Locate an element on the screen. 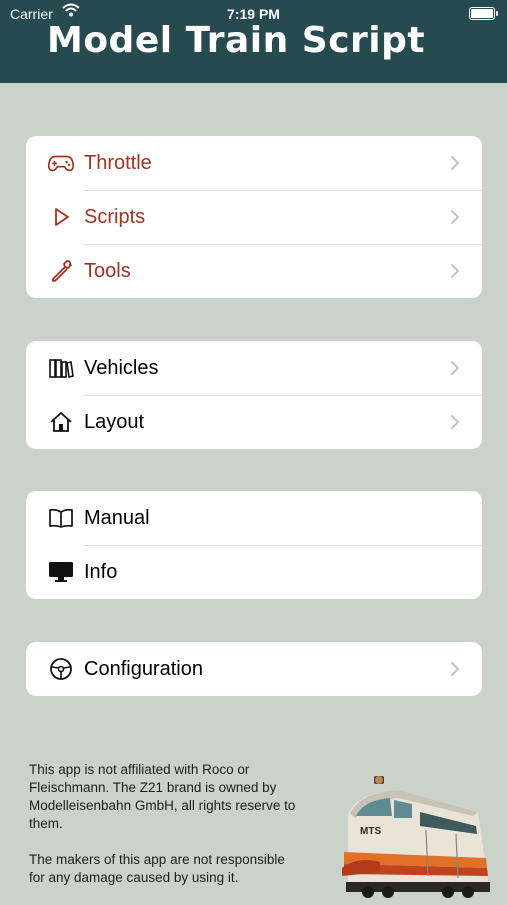  menu-item-label: Info is located at coordinates (101, 572).